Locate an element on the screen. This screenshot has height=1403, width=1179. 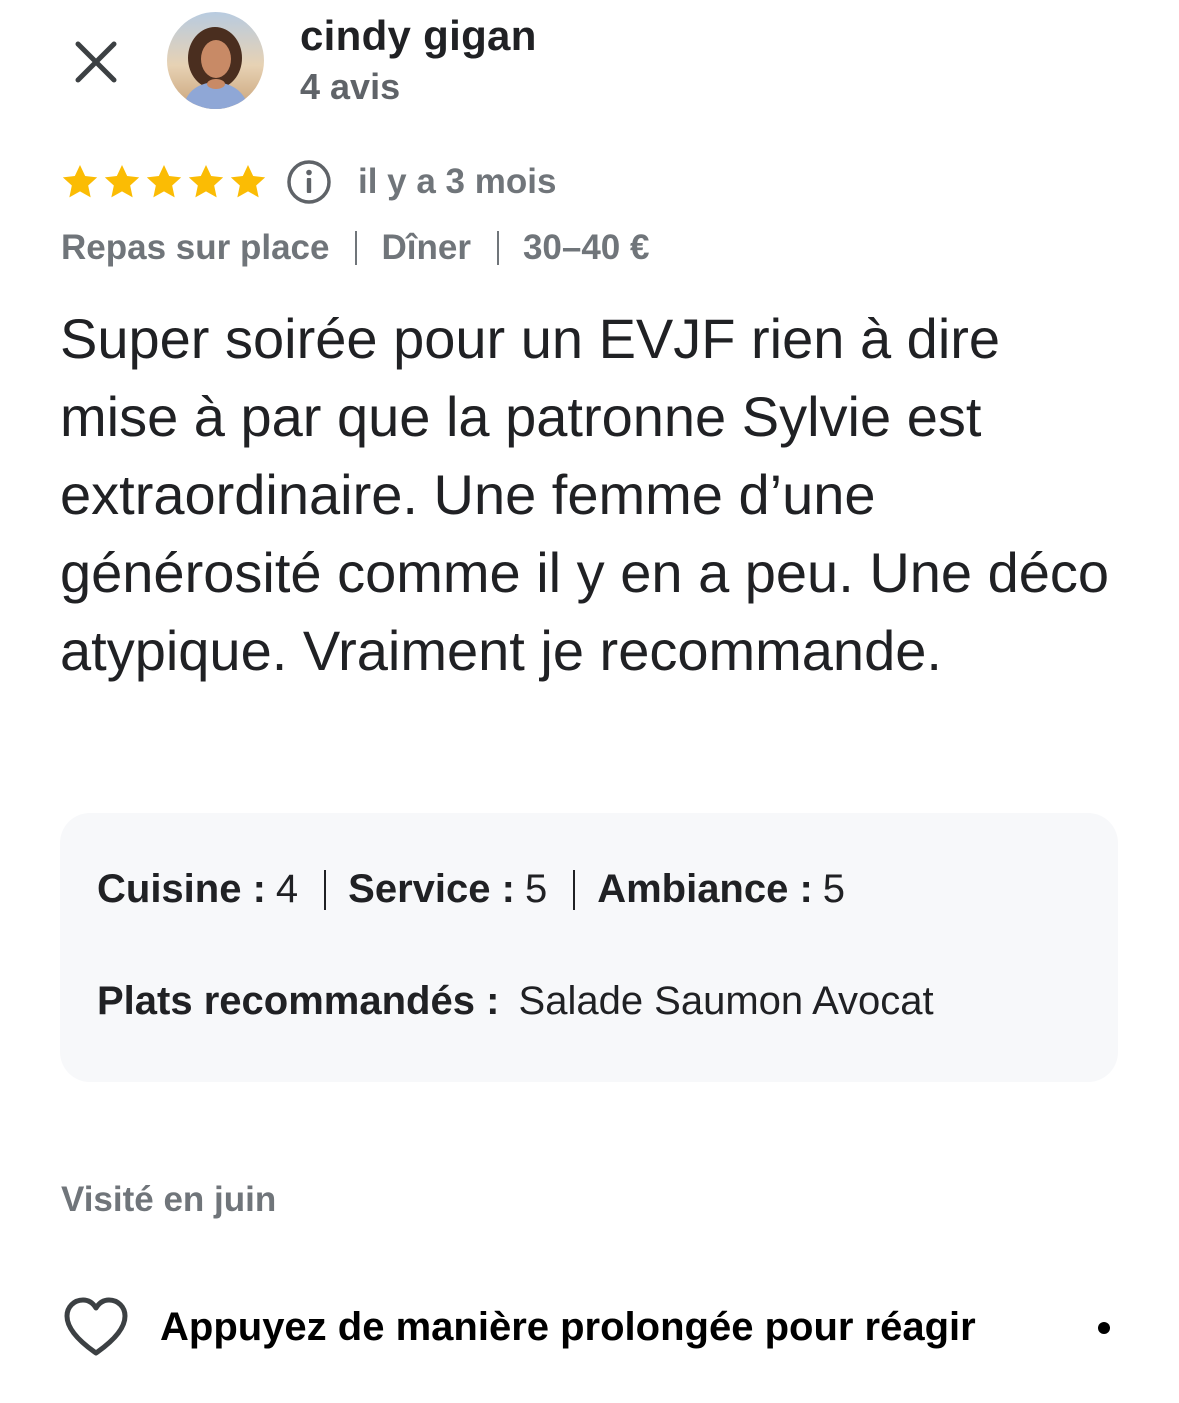
scores-row: Cuisine : 4 Service : 5 Ambiance : 5 is located at coordinates (471, 889).